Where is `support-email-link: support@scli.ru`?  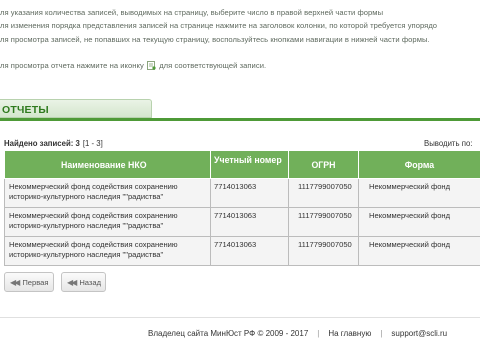 support-email-link: support@scli.ru is located at coordinates (419, 333).